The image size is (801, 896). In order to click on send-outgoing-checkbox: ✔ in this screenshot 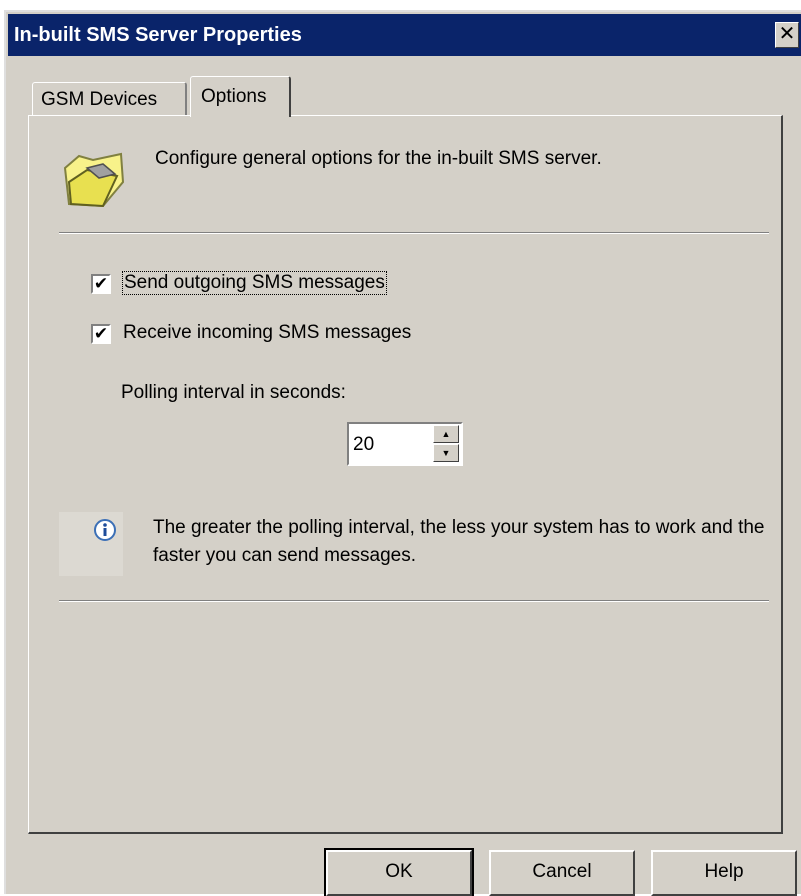, I will do `click(101, 284)`.